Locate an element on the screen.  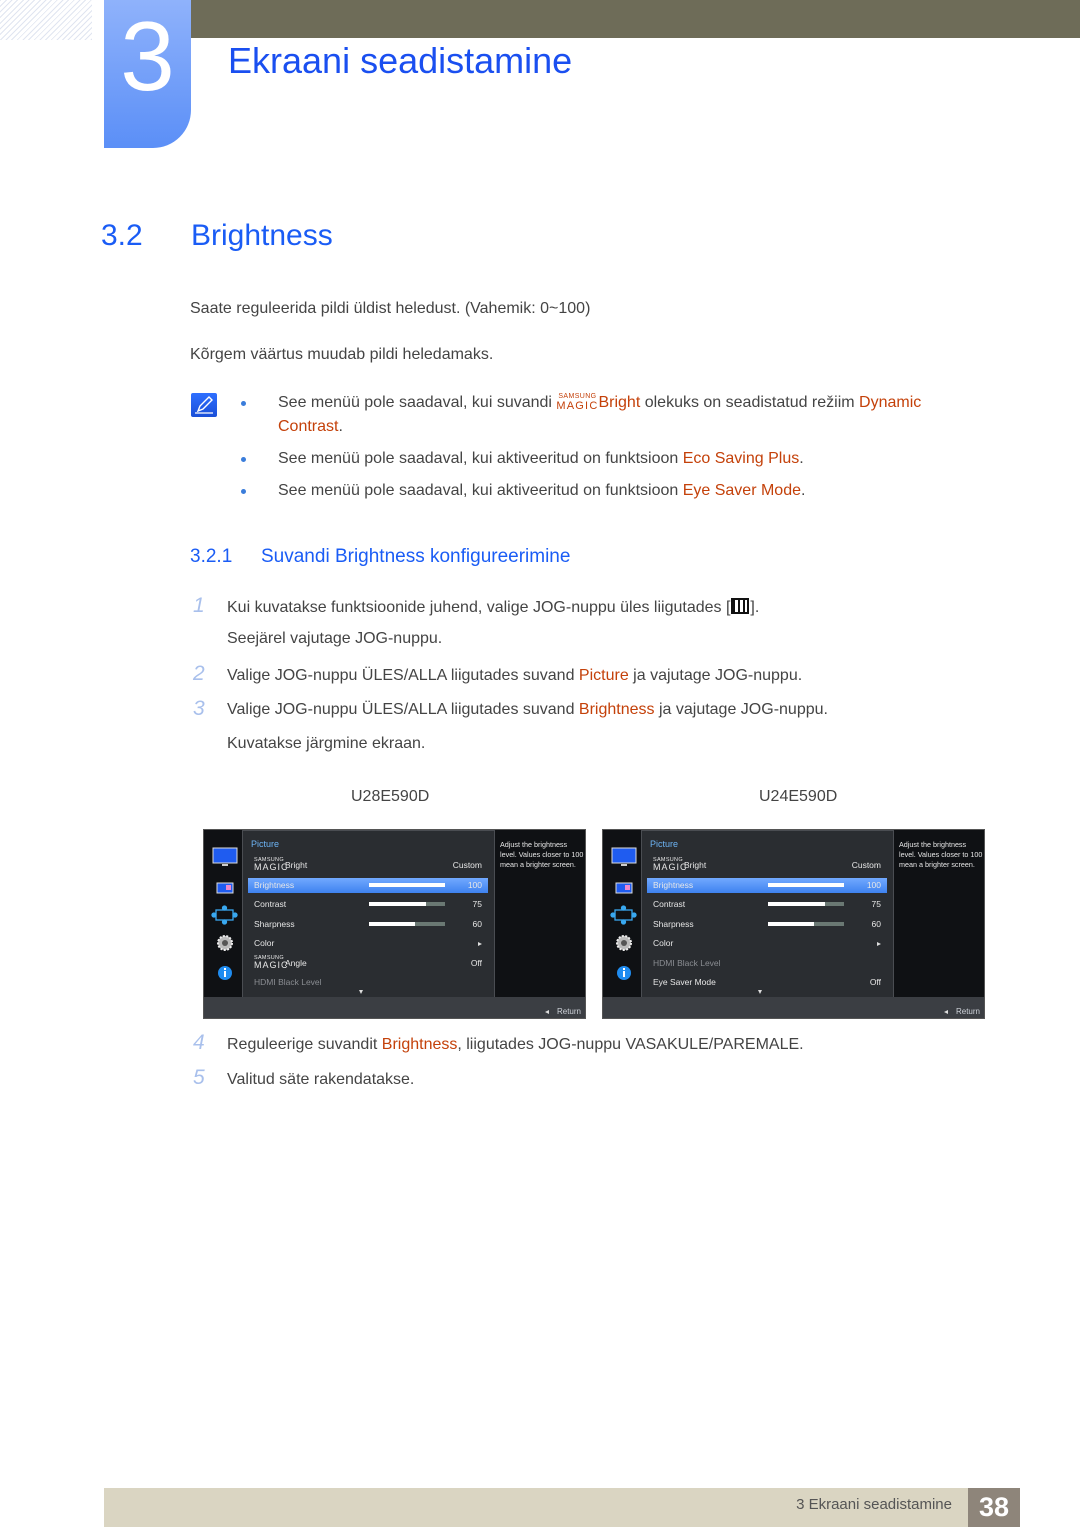
step-number: 2 is located at coordinates (199, 673).